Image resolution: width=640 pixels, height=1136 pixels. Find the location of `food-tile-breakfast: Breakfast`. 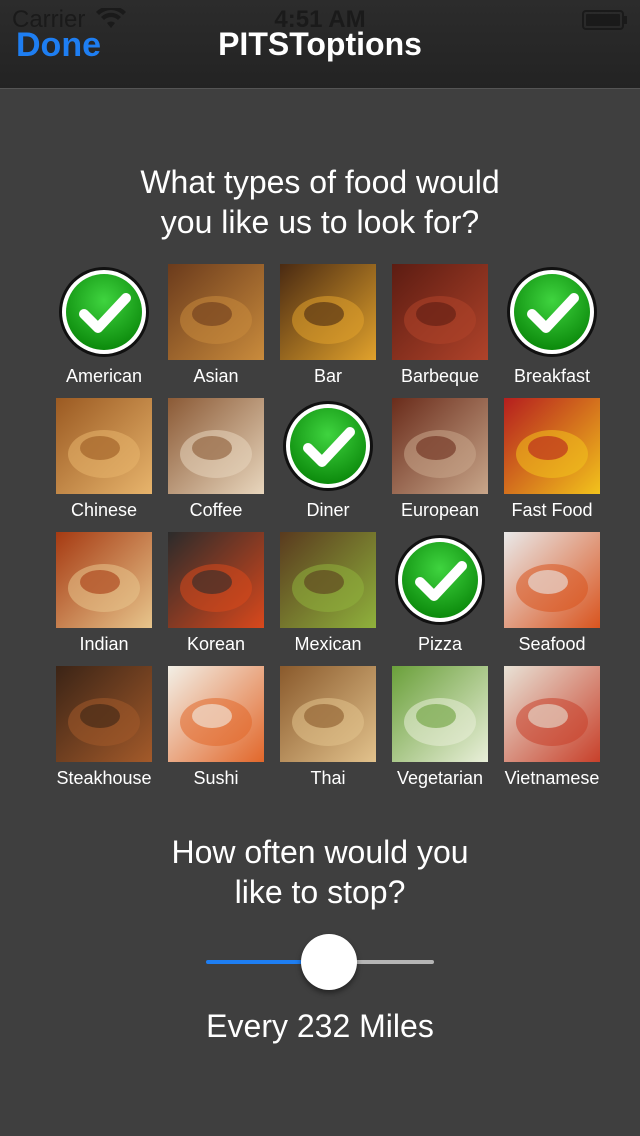

food-tile-breakfast: Breakfast is located at coordinates (552, 329).